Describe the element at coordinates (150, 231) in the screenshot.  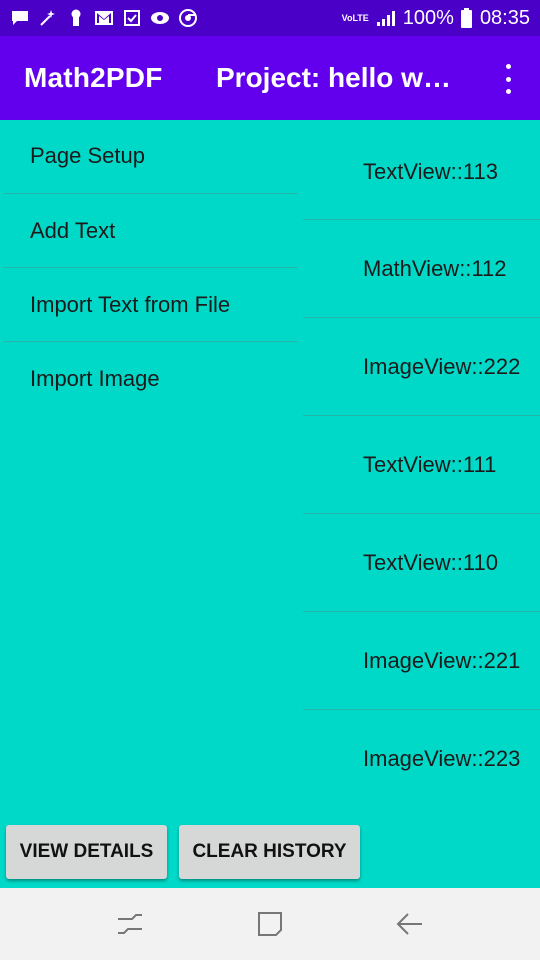
I see `menu-item-add-text: Add Text` at that location.